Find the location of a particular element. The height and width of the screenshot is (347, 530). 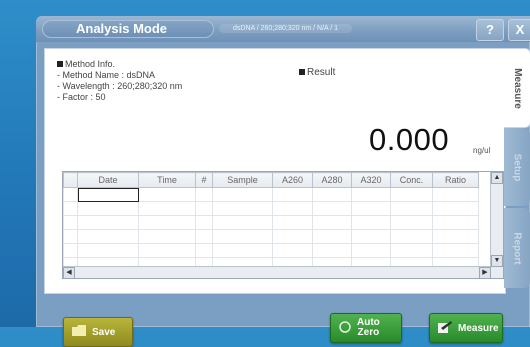

col-header-index is located at coordinates (70, 180).